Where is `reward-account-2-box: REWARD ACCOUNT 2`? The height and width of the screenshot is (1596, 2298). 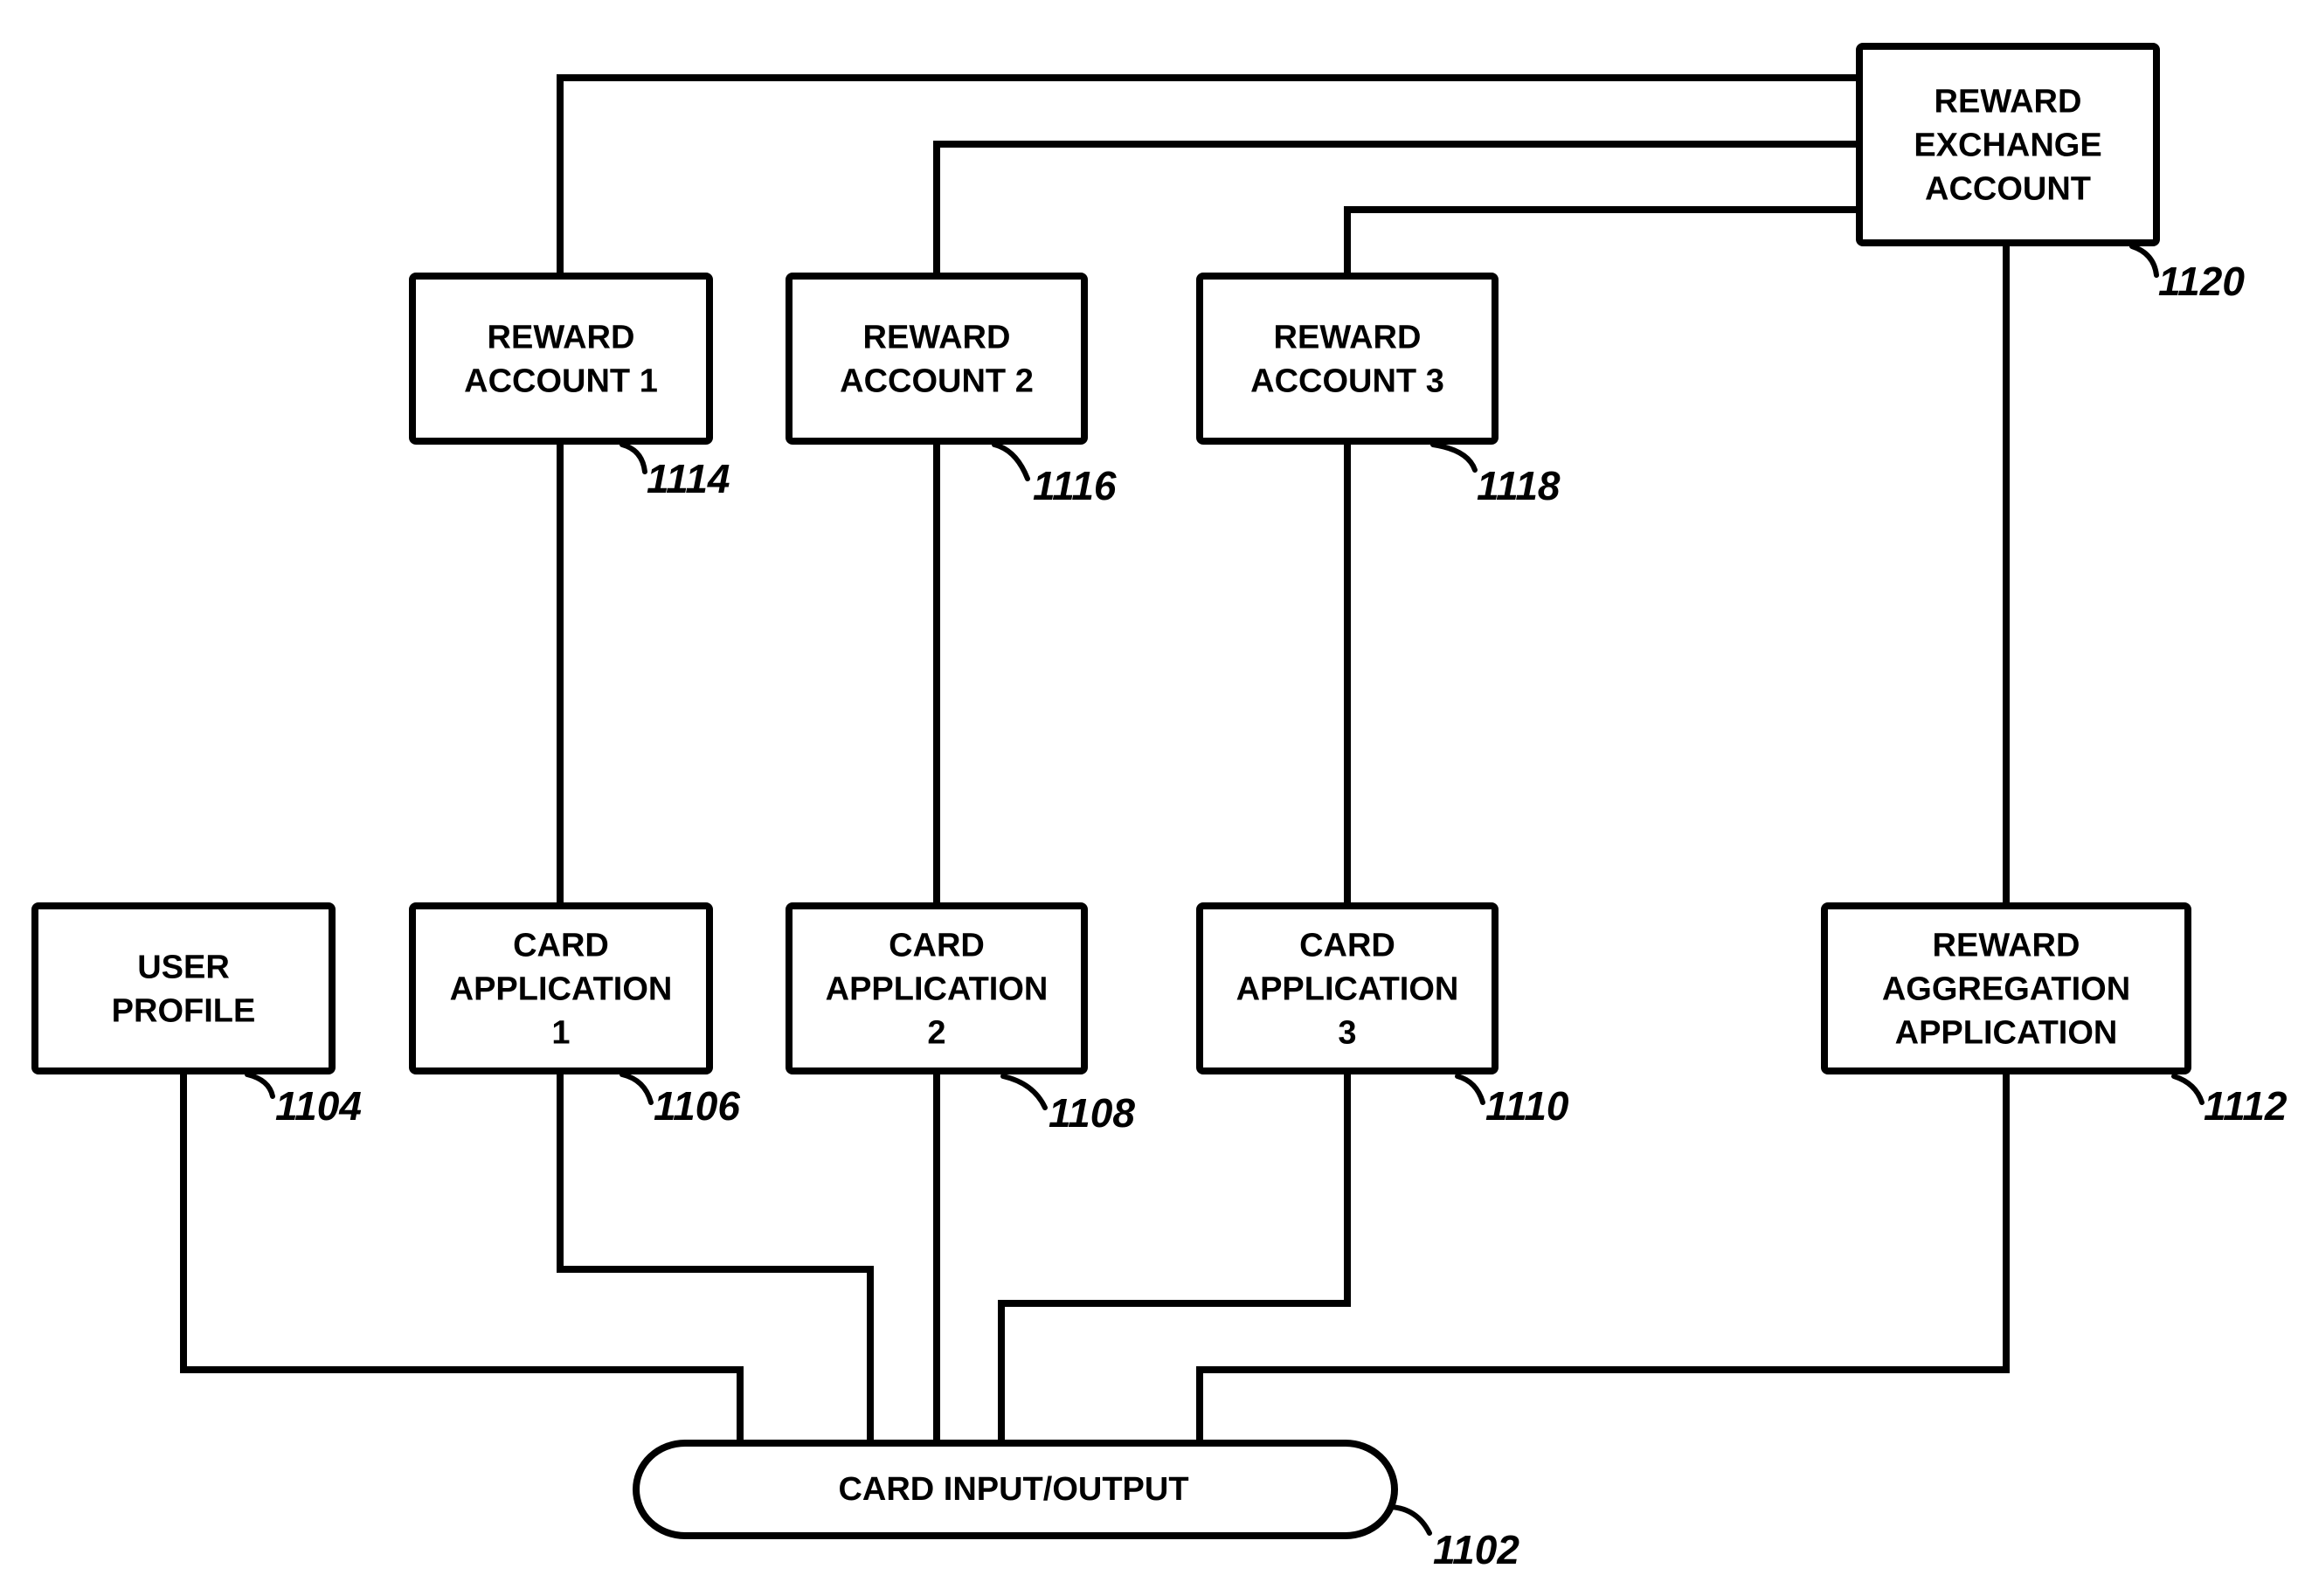 reward-account-2-box: REWARD ACCOUNT 2 is located at coordinates (937, 359).